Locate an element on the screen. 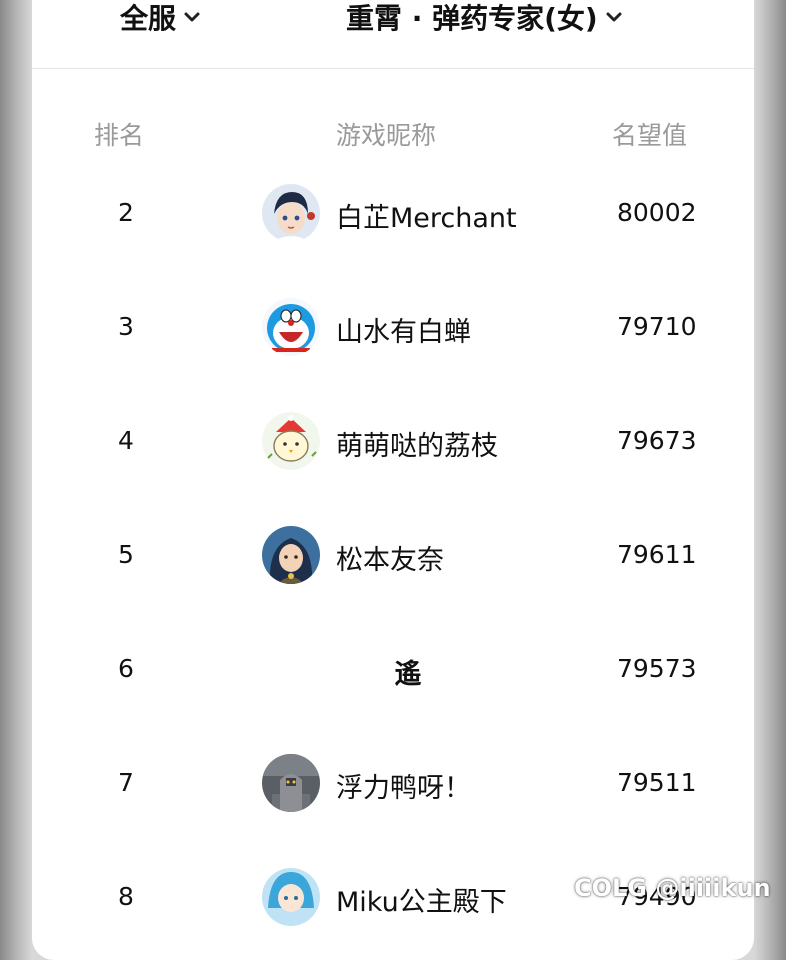 The image size is (786, 960). table-row: 4 萌萌哒的荔枝 79673 is located at coordinates (393, 447).